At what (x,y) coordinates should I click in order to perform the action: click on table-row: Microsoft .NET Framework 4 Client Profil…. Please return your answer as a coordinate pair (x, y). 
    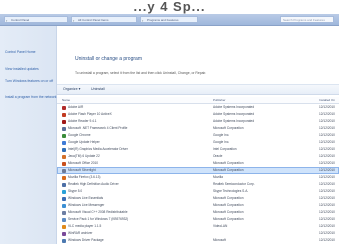
    Looking at the image, I should click on (198, 128).